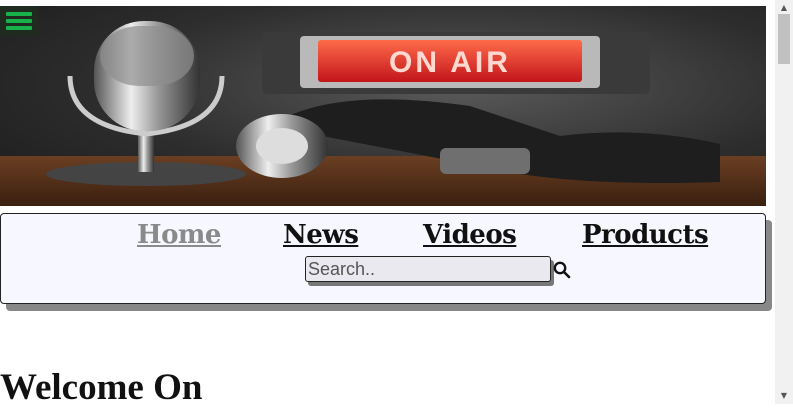 This screenshot has width=793, height=409. Describe the element at coordinates (470, 235) in the screenshot. I see `nav-link-videos: Videos` at that location.